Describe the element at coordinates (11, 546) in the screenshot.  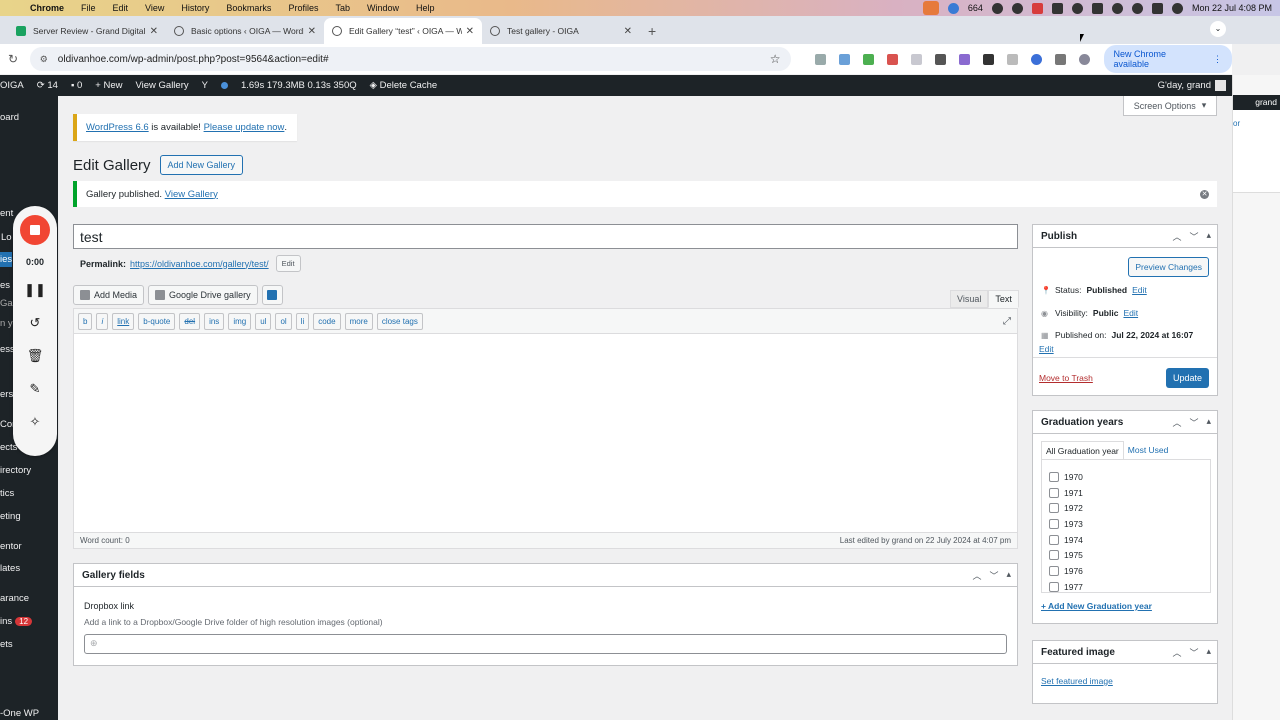
I see `menu-elementor: entor` at that location.